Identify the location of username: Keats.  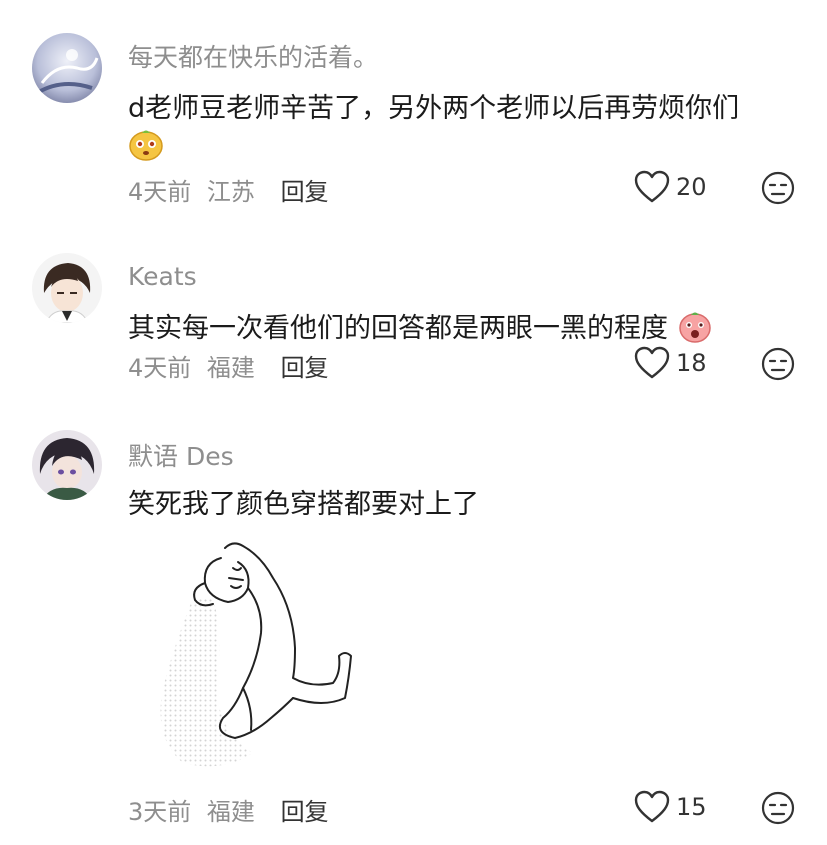
(162, 276).